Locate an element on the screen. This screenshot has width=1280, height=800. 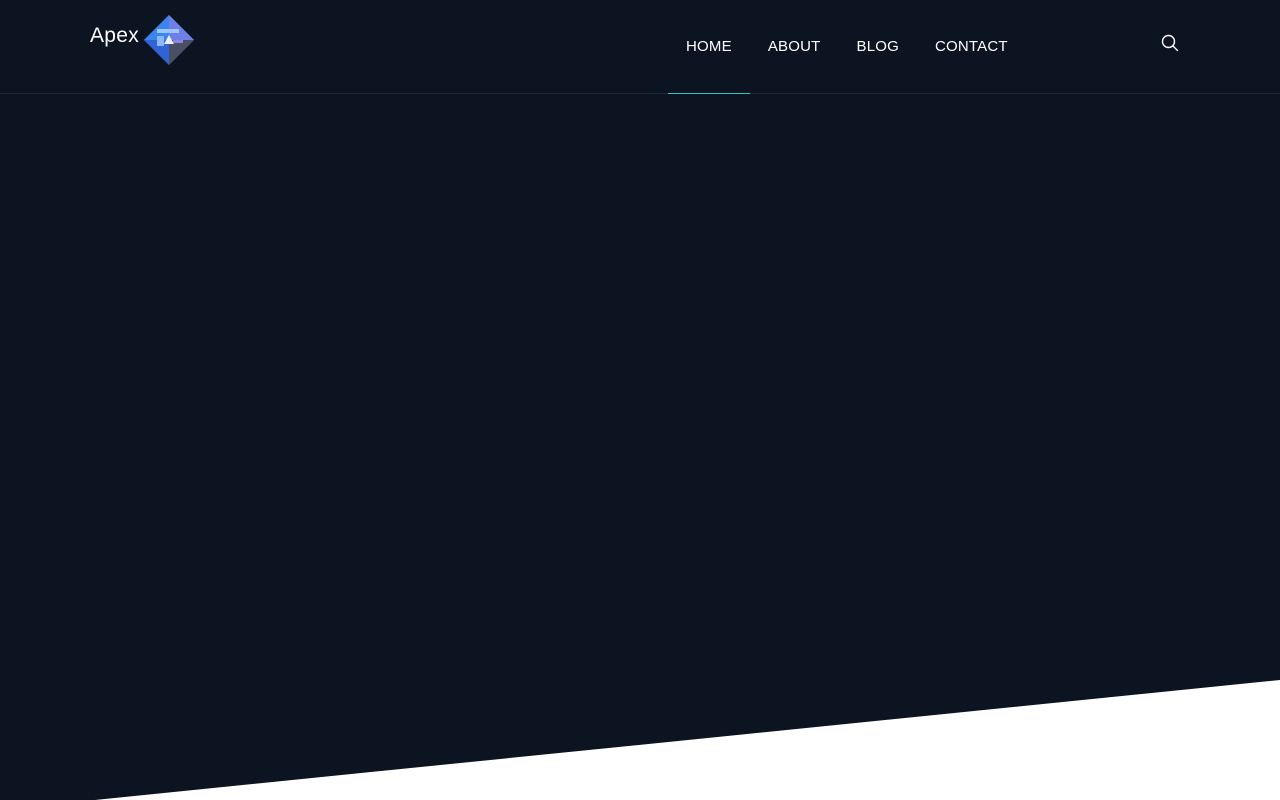
site-logo: Apex is located at coordinates (142, 40).